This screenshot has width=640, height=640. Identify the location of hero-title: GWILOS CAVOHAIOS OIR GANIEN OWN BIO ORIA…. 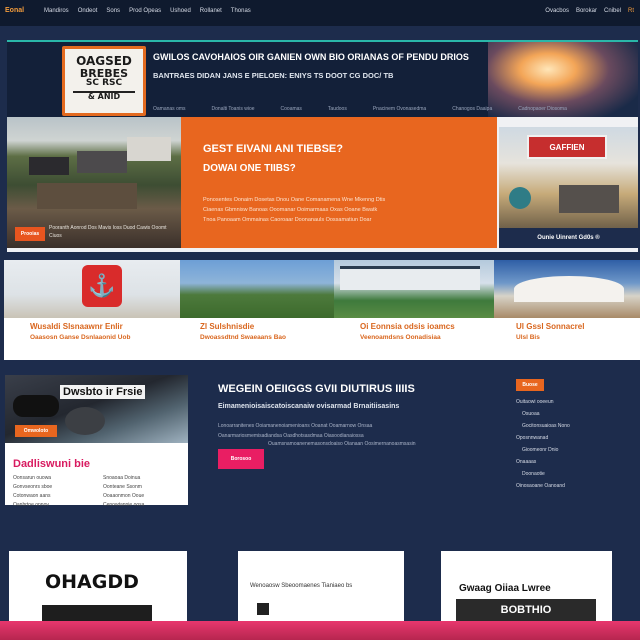
(311, 57).